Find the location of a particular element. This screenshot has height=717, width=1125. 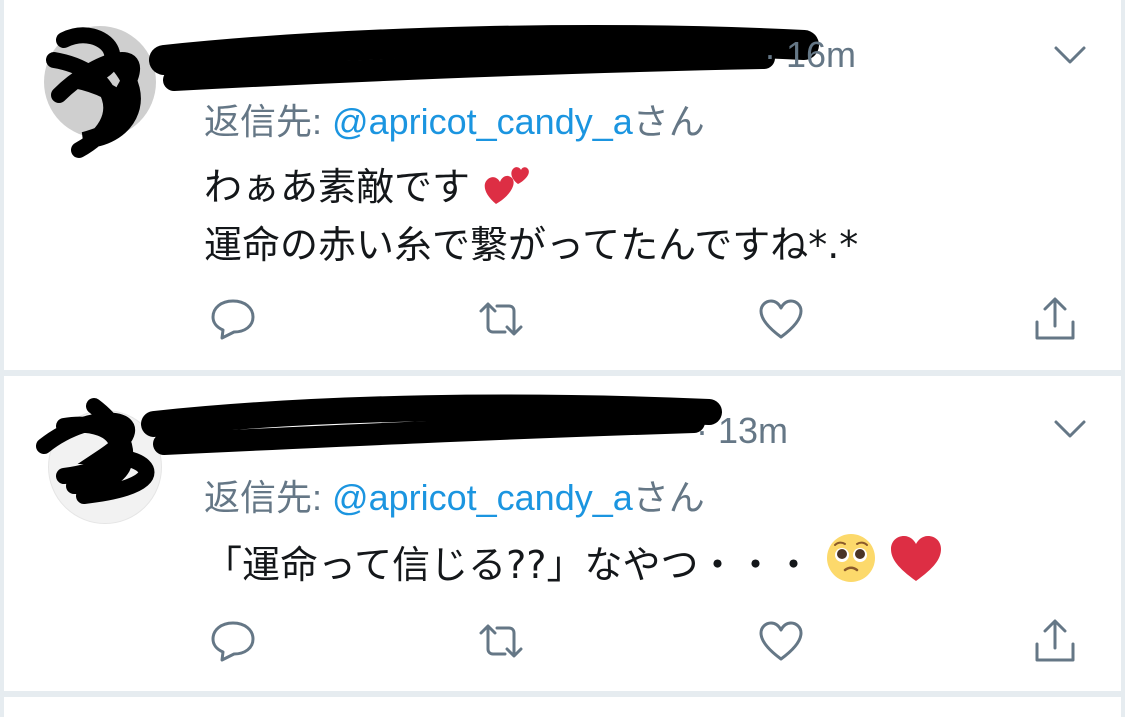

red-heart-emoji is located at coordinates (915, 558).